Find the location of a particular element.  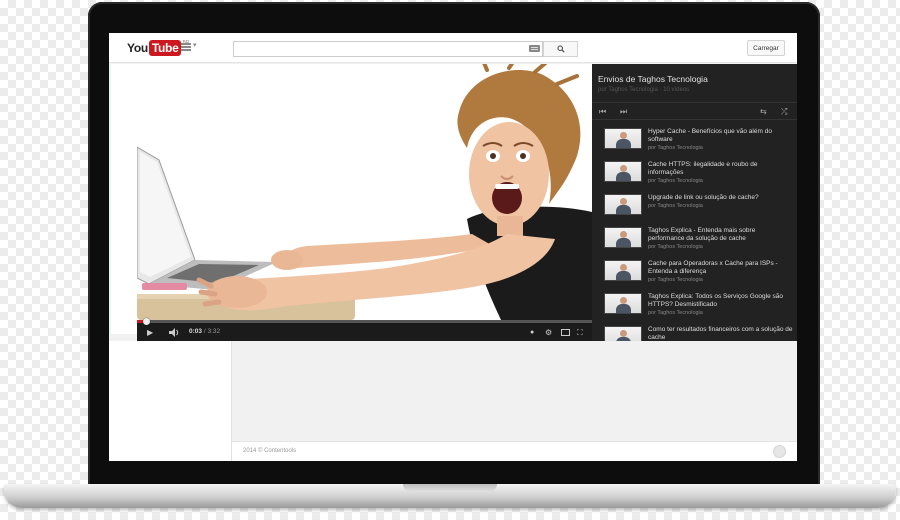

previous-icon: ⏮ is located at coordinates (602, 112).